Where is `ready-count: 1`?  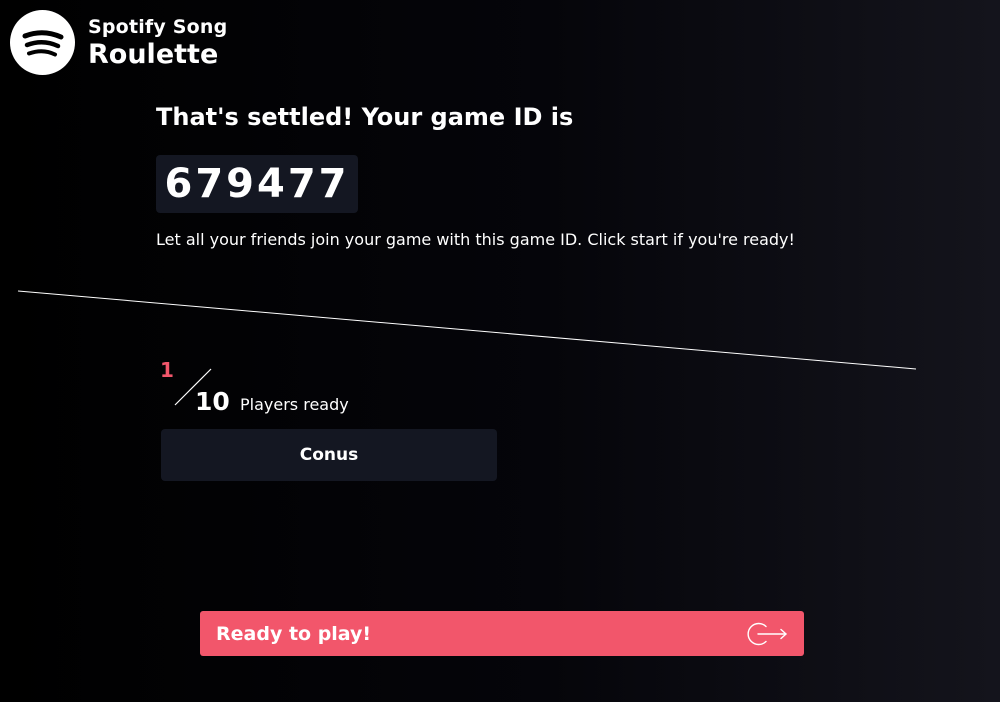
ready-count: 1 is located at coordinates (167, 370).